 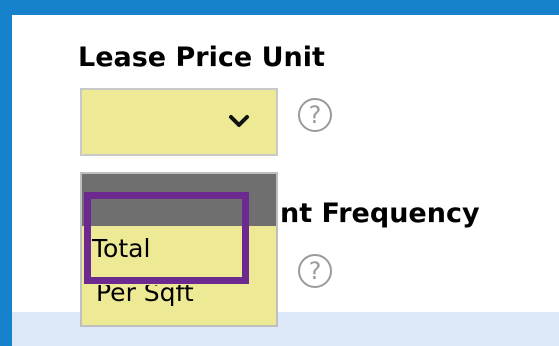 What do you see at coordinates (380, 213) in the screenshot?
I see `payment-frequency-label: nt Frequency` at bounding box center [380, 213].